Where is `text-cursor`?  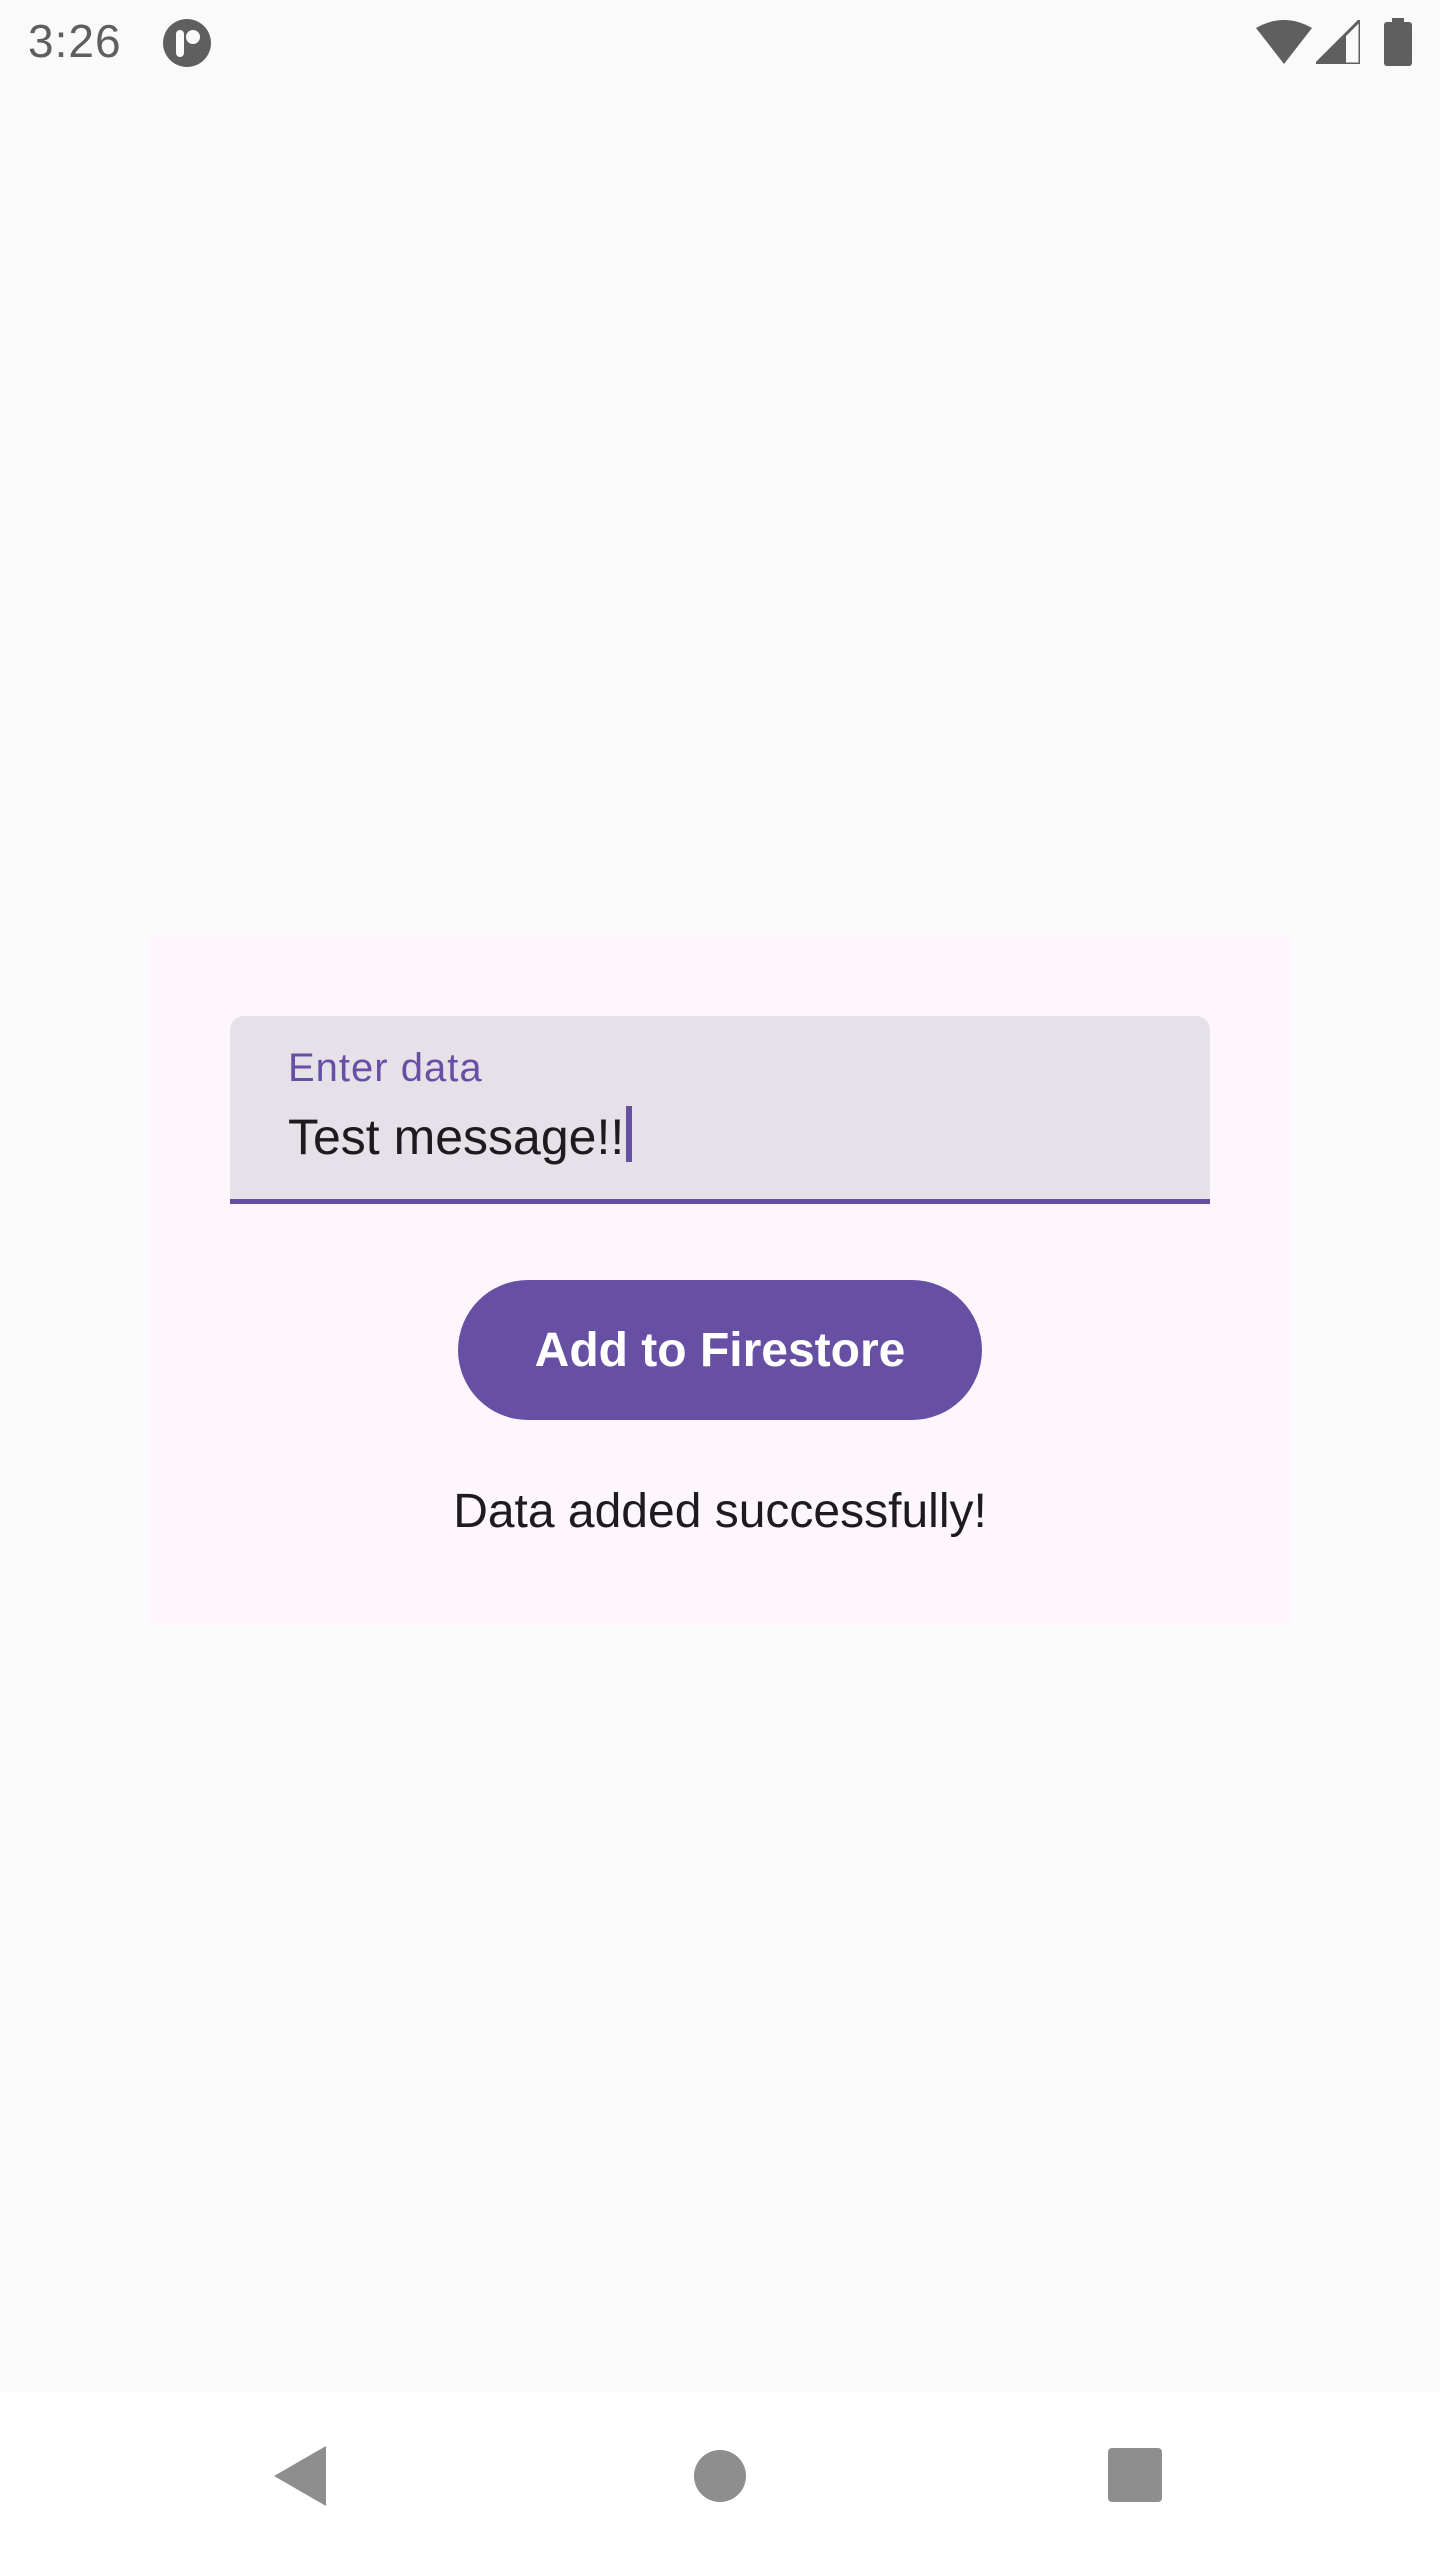 text-cursor is located at coordinates (629, 1134).